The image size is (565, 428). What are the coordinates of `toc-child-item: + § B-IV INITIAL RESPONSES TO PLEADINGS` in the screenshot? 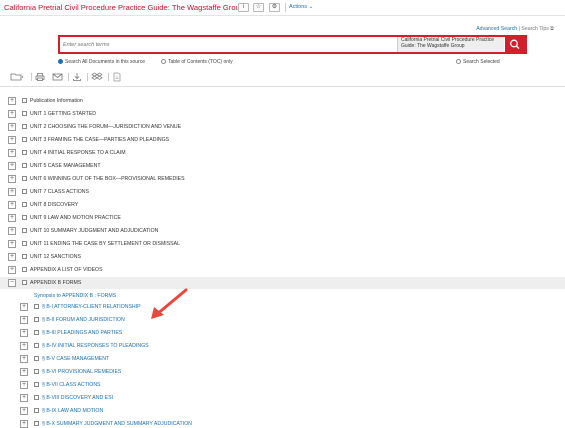 It's located at (282, 346).